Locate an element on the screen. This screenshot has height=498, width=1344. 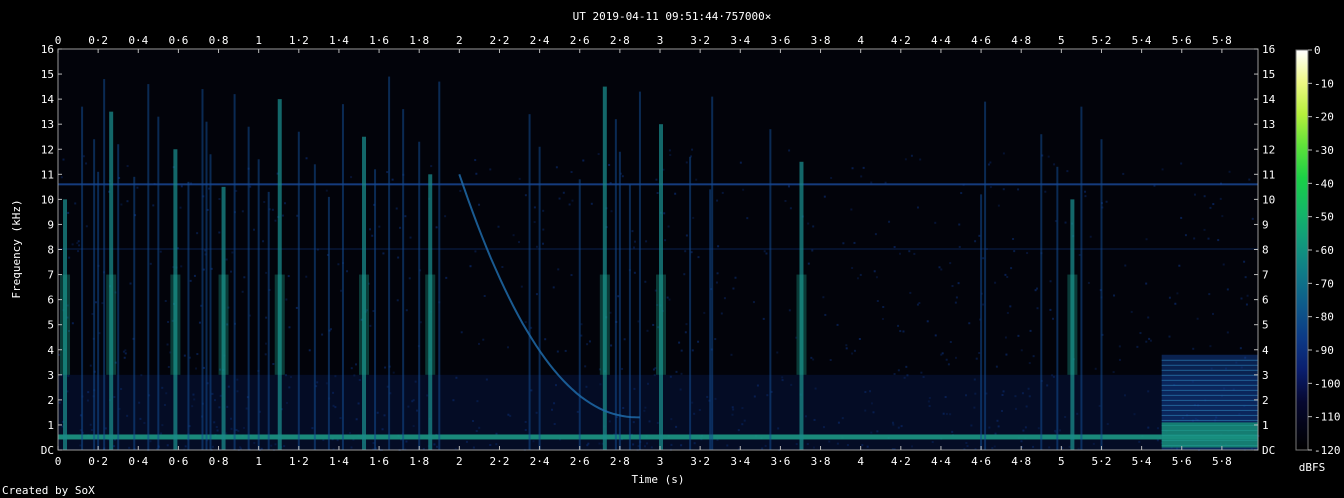
x-tick-label-top: 1 is located at coordinates (258, 40).